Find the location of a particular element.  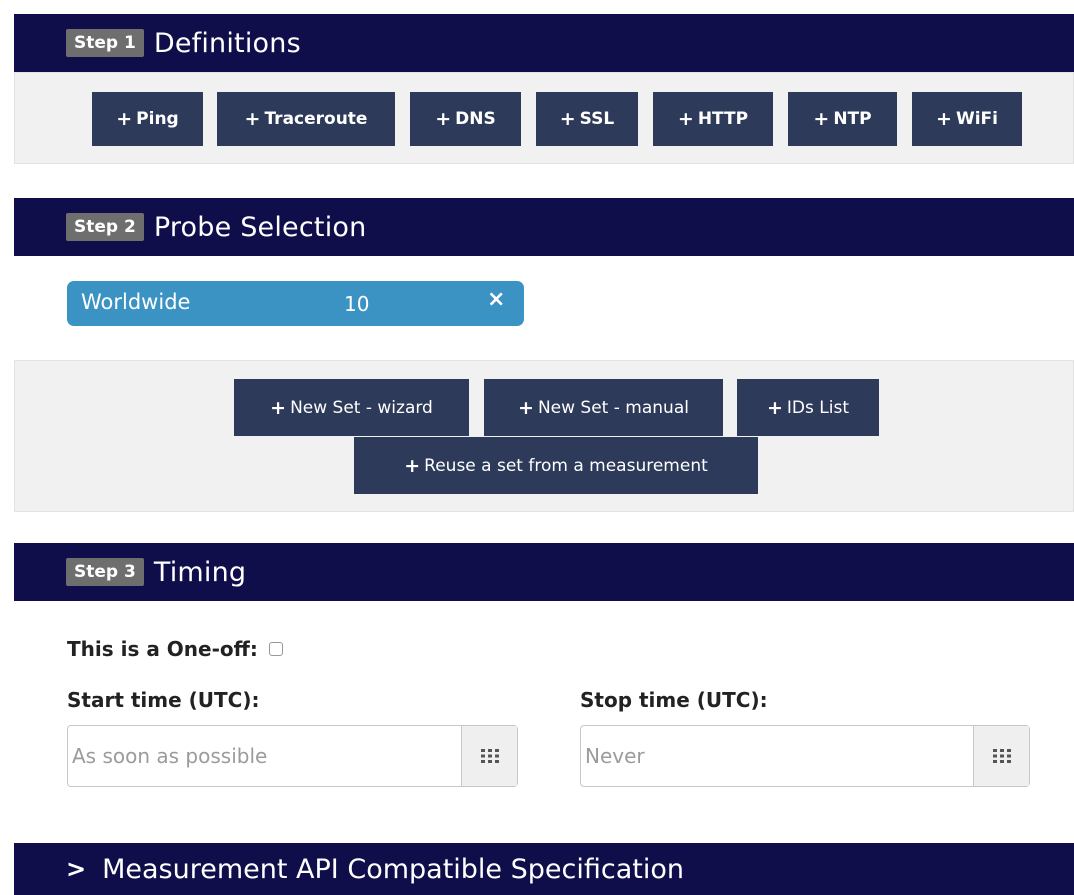

add-http-button: + HTTP is located at coordinates (713, 119).